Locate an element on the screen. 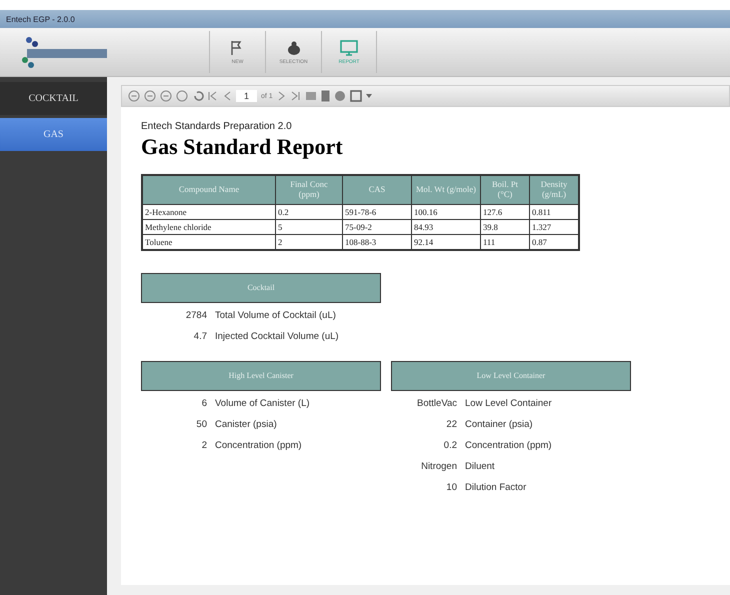 This screenshot has width=730, height=595. field-label: Diluent is located at coordinates (480, 466).